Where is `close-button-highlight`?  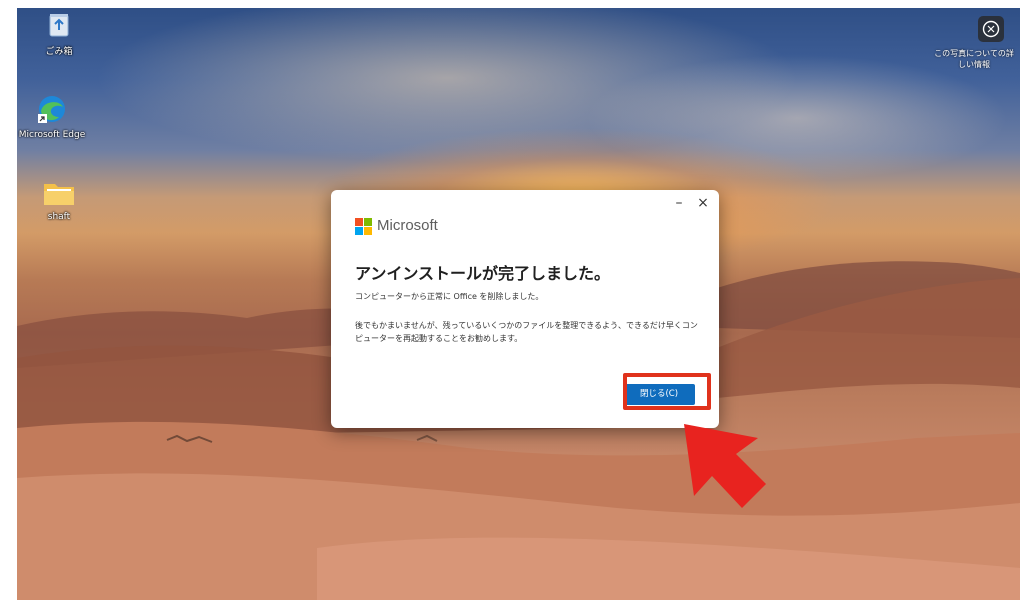 close-button-highlight is located at coordinates (667, 391).